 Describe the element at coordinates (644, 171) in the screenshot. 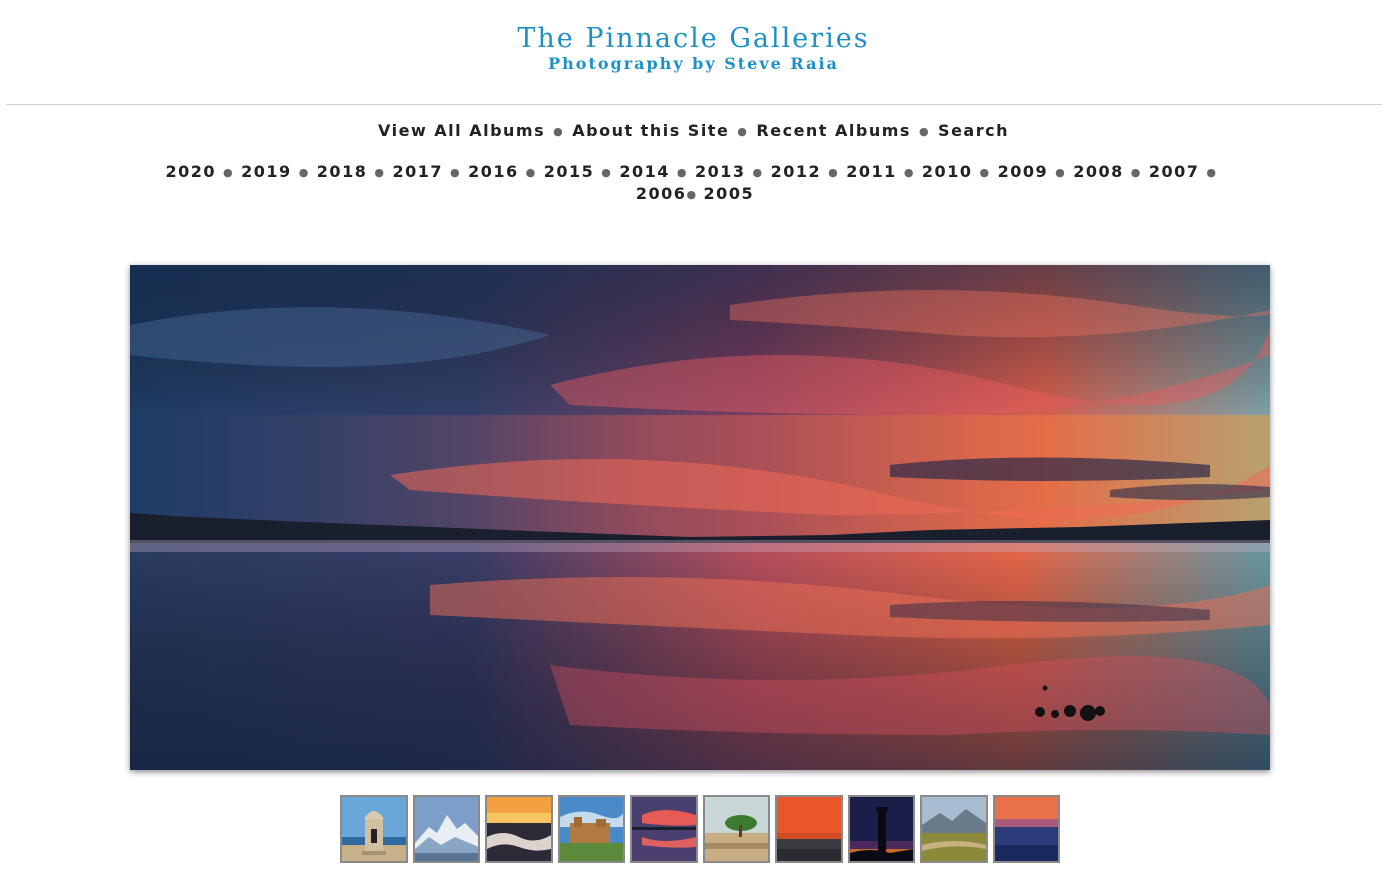

I see `year-link-2014: 2014` at that location.